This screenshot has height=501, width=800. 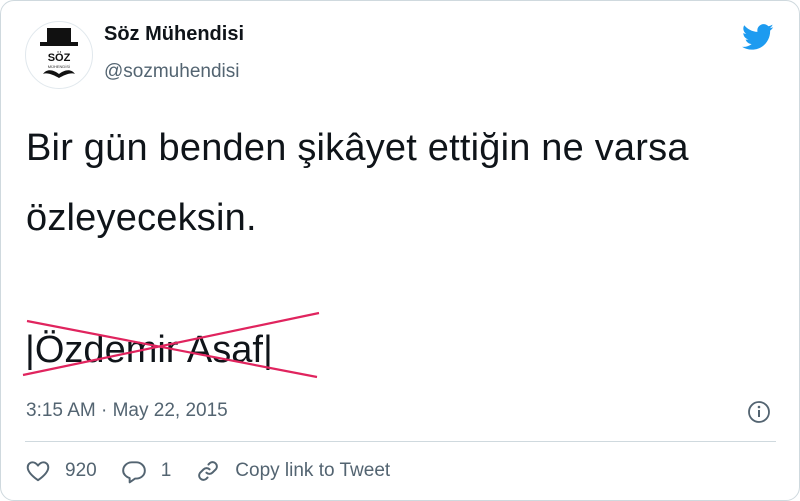 I want to click on info-icon, so click(x=759, y=412).